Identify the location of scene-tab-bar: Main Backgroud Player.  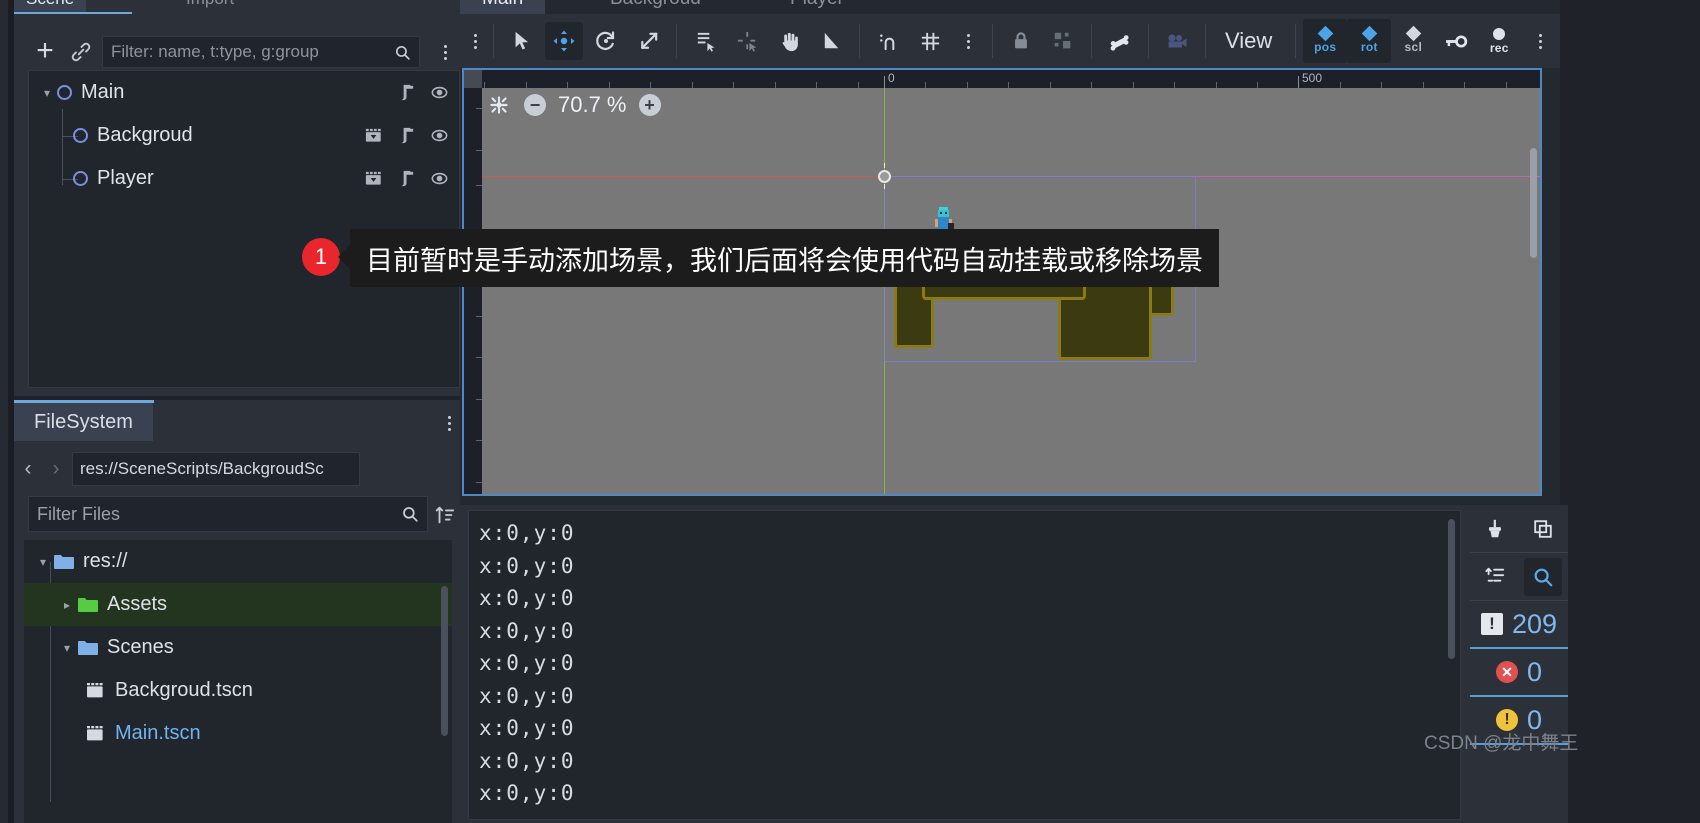
(1010, 7).